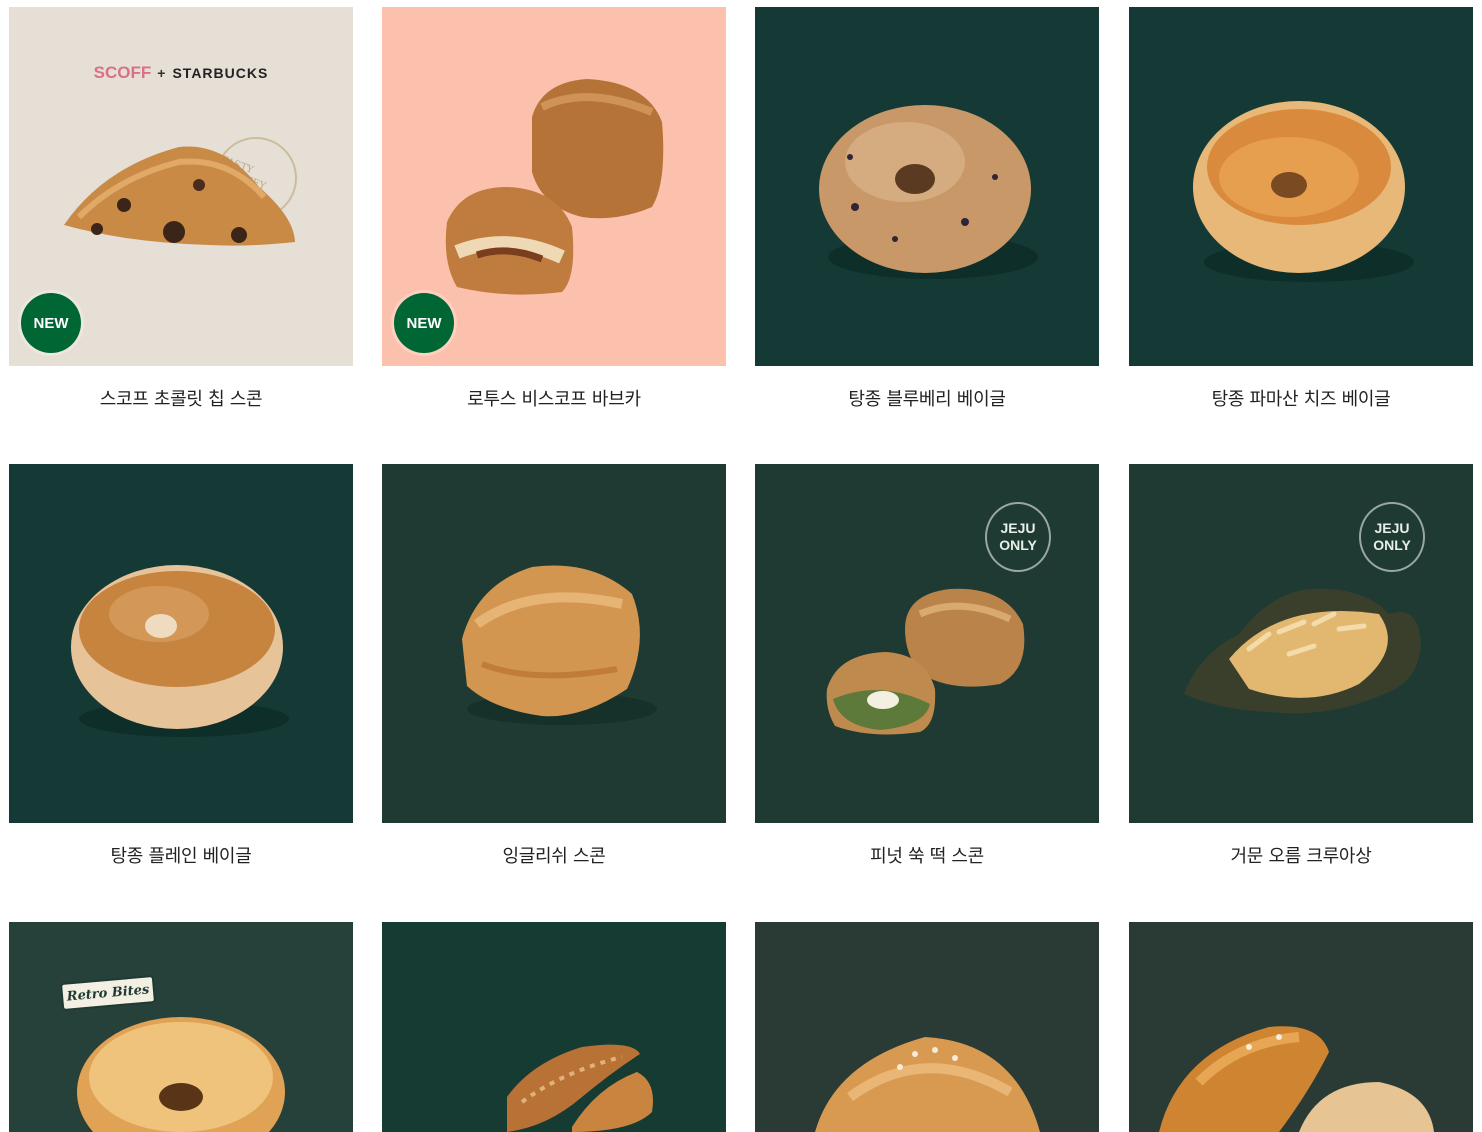 This screenshot has height=1132, width=1482. I want to click on mugwort-scone-illustration, so click(925, 661).